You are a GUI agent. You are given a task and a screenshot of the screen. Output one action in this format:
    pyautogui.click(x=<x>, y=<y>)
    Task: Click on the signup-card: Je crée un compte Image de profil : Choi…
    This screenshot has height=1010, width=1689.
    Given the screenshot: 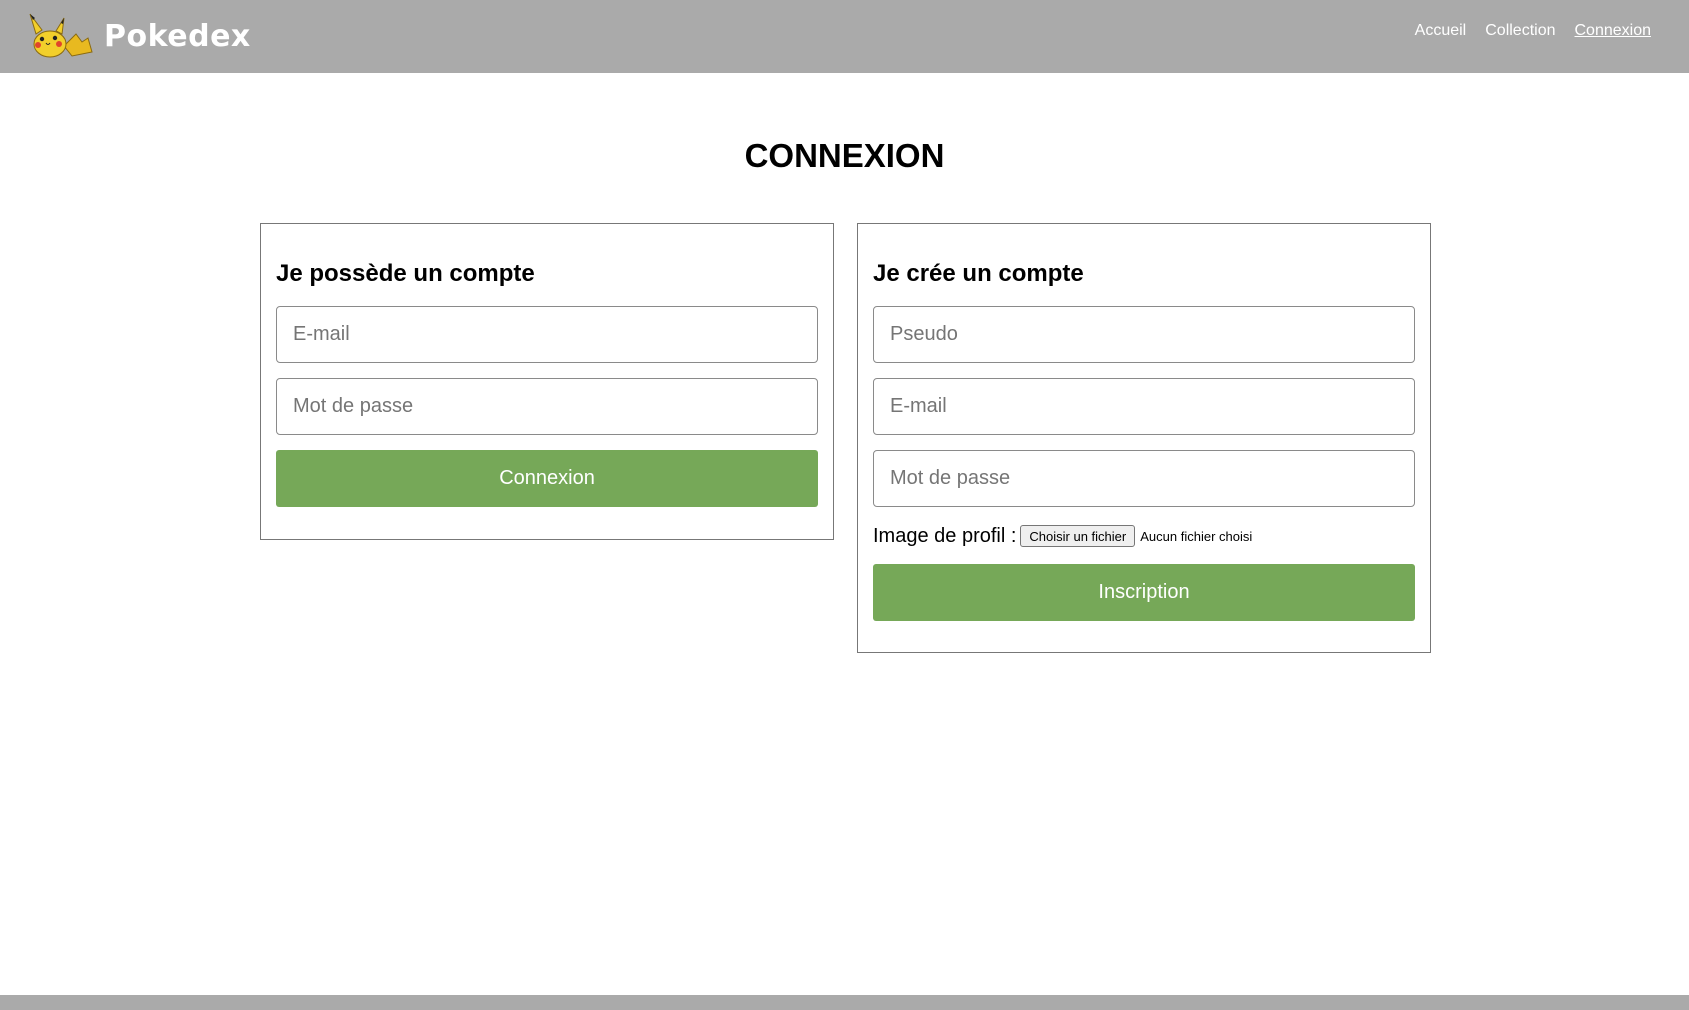 What is the action you would take?
    pyautogui.click(x=1144, y=438)
    